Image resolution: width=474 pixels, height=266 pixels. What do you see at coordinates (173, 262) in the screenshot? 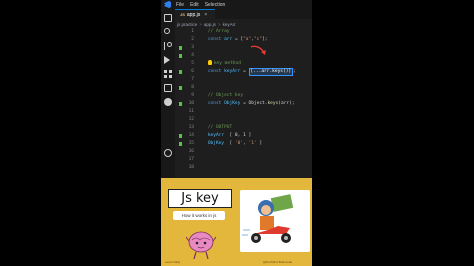
I see `footer-left-label: Learn Daily` at bounding box center [173, 262].